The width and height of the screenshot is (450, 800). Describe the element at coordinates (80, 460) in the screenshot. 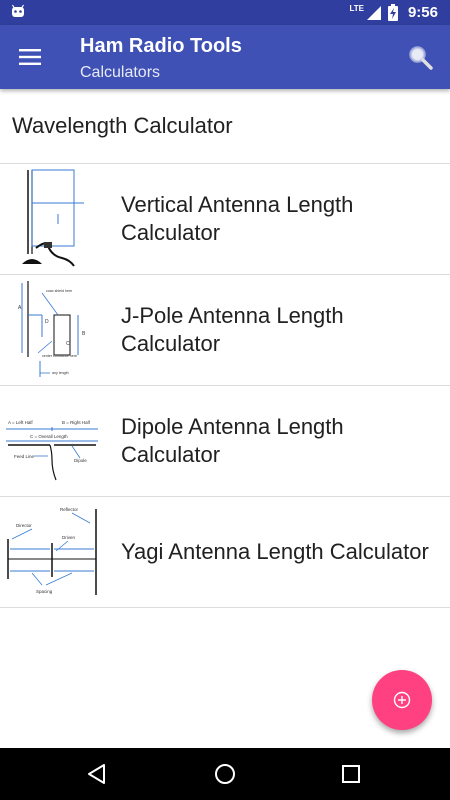

I see `dipole-dipole-text: Dipole` at that location.